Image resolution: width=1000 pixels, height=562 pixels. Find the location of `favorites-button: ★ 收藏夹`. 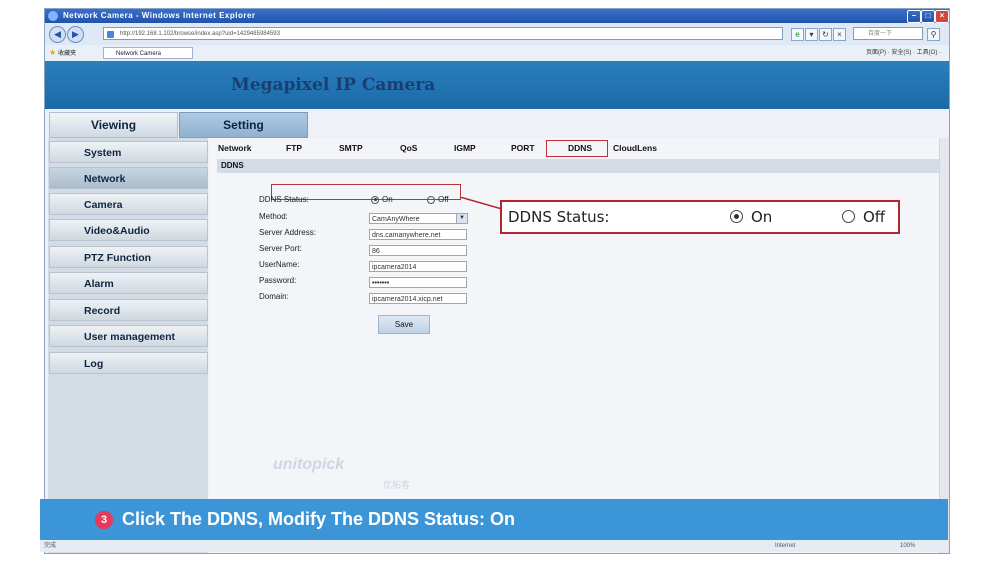

favorites-button: ★ 收藏夹 is located at coordinates (62, 53).